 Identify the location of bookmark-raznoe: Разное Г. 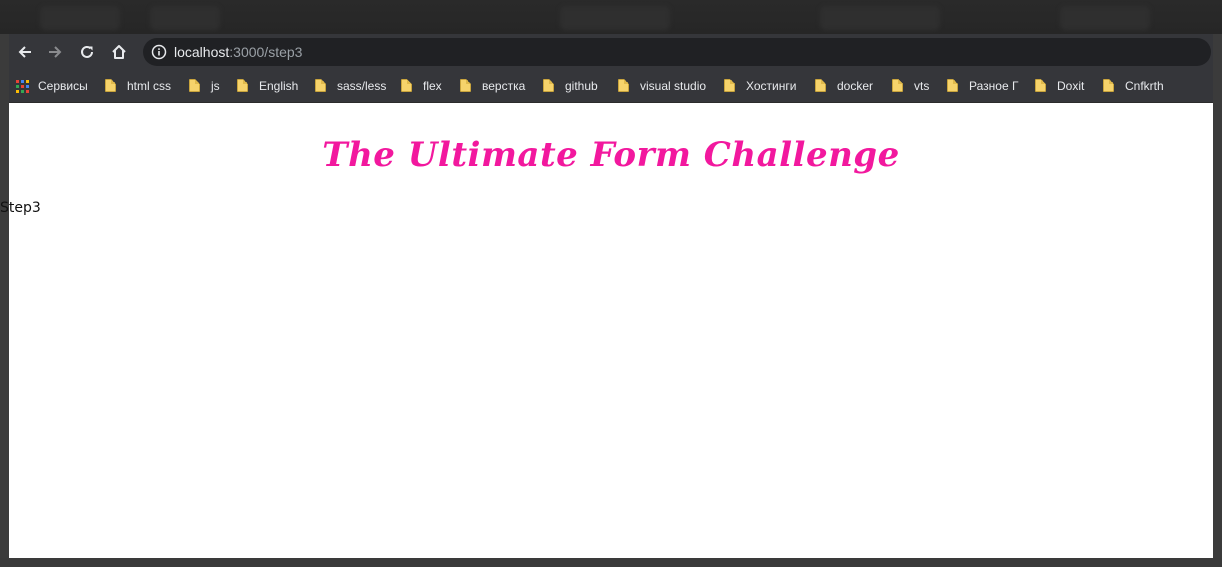
(982, 86).